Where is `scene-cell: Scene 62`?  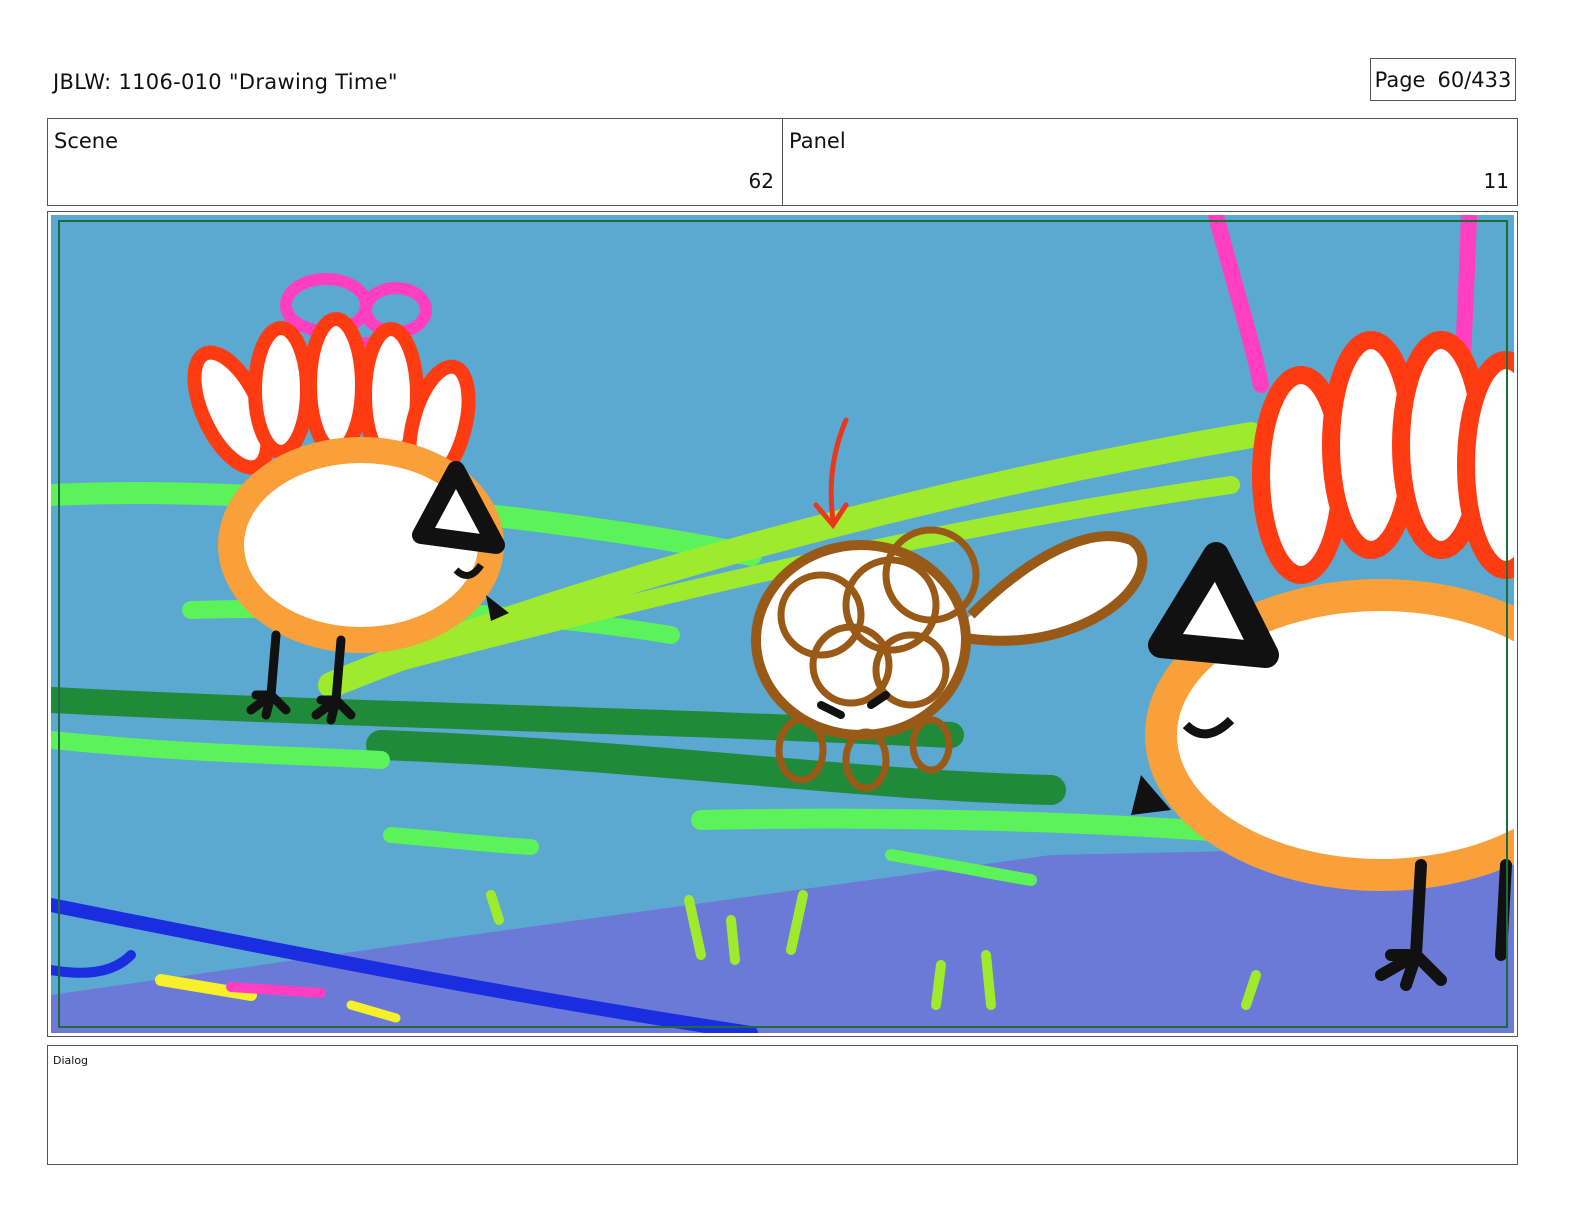 scene-cell: Scene 62 is located at coordinates (415, 162).